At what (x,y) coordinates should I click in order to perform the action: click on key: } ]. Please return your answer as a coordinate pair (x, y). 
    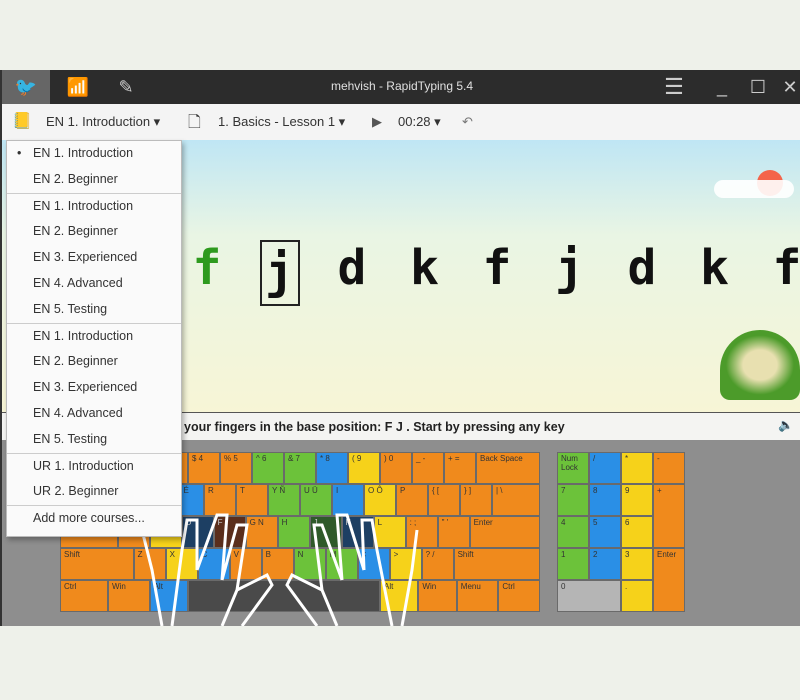
    Looking at the image, I should click on (476, 500).